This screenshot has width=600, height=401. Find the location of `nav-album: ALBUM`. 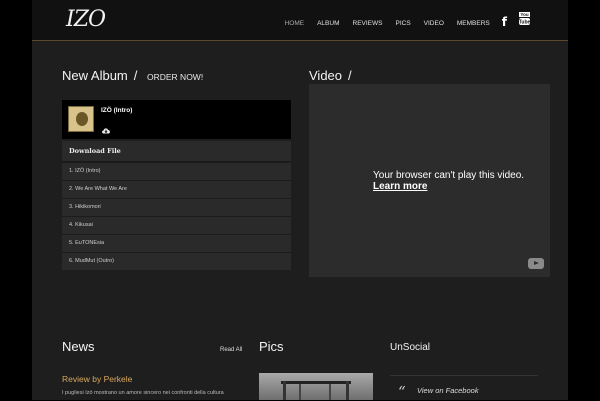

nav-album: ALBUM is located at coordinates (328, 23).